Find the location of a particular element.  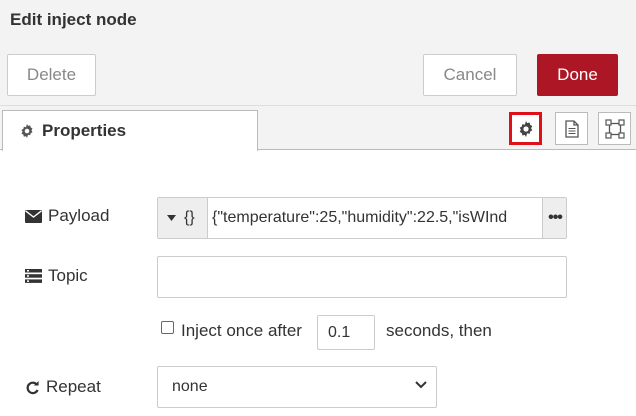

done-button: Done is located at coordinates (577, 75).